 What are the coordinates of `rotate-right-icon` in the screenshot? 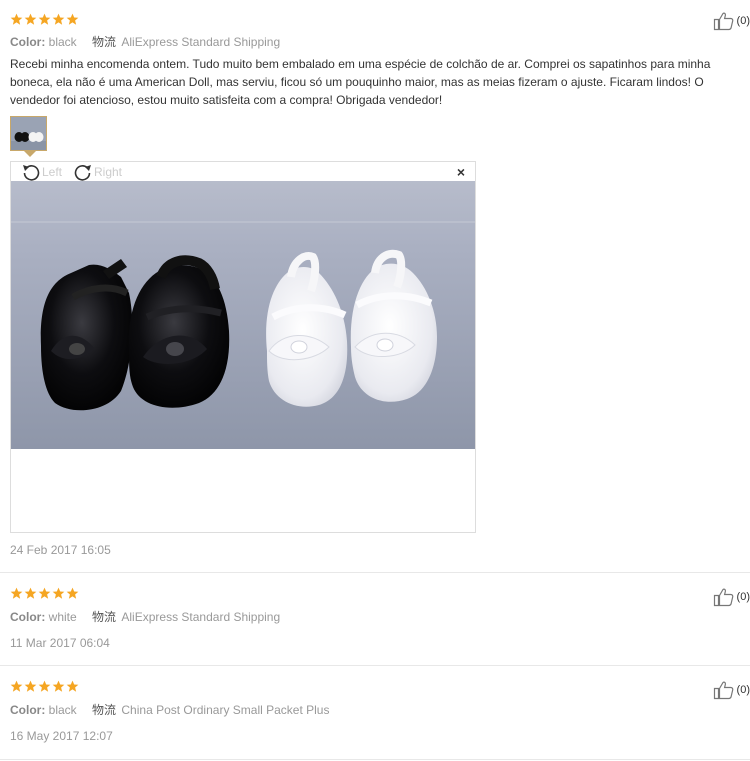 It's located at (82, 173).